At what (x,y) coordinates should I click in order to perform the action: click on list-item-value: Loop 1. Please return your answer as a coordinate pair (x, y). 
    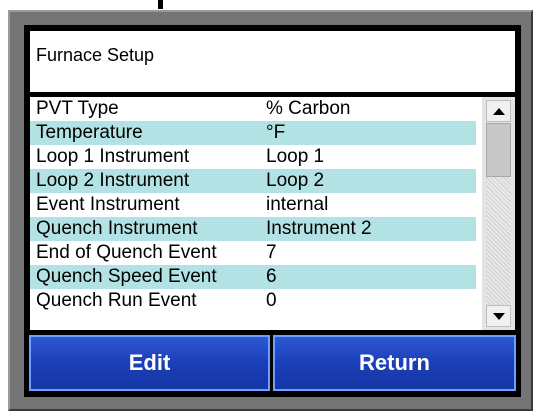
    Looking at the image, I should click on (295, 156).